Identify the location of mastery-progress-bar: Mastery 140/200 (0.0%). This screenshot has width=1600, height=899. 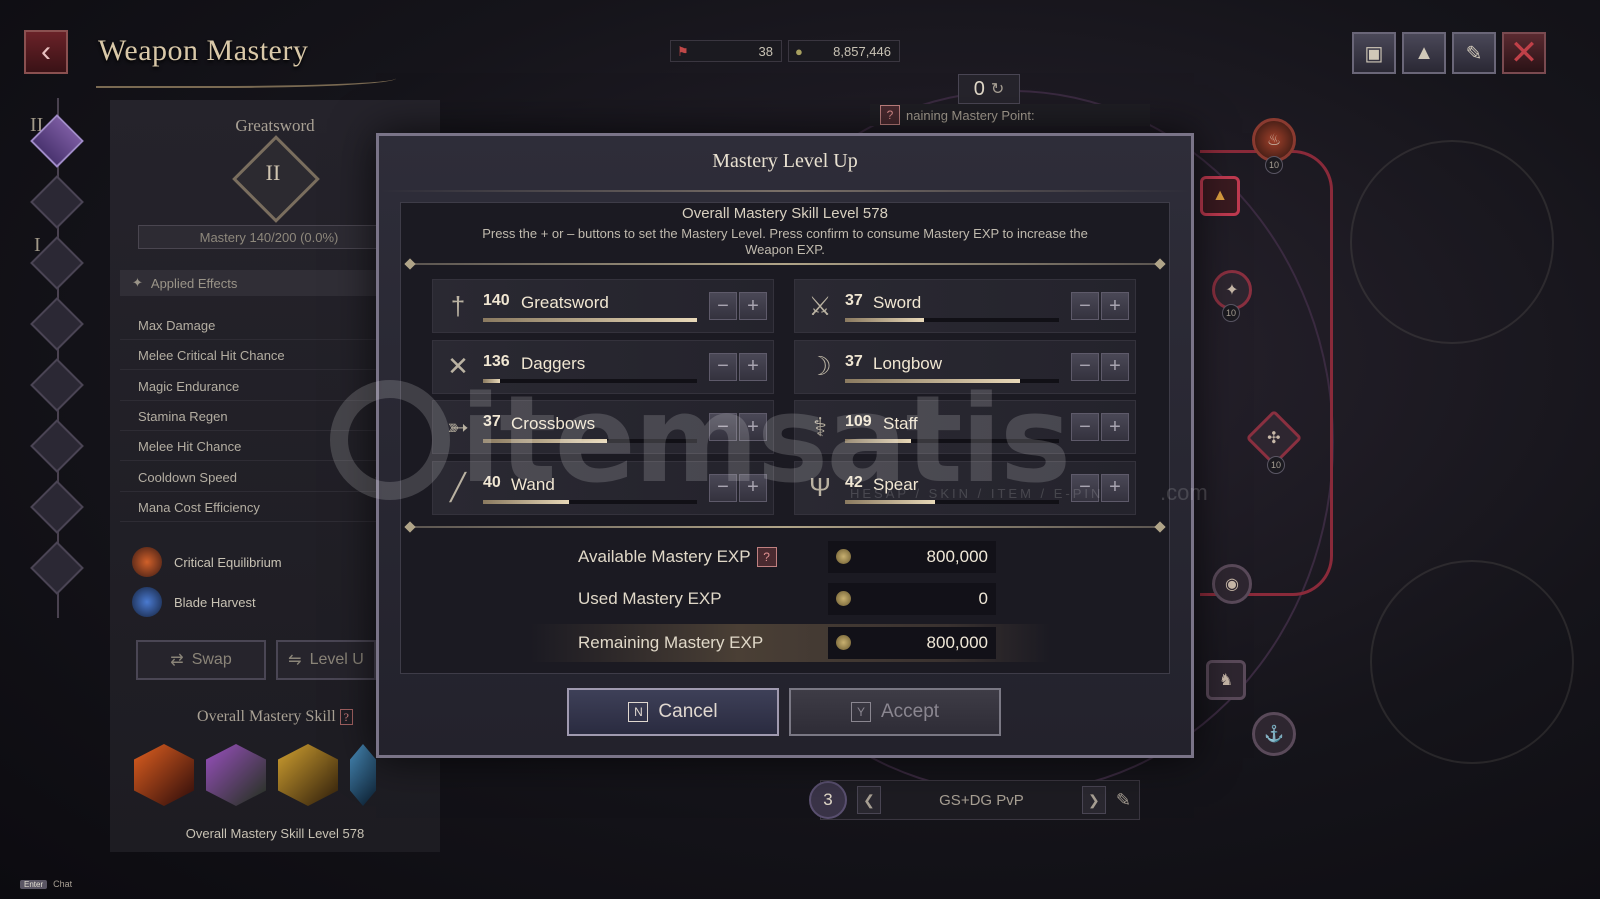
(269, 237).